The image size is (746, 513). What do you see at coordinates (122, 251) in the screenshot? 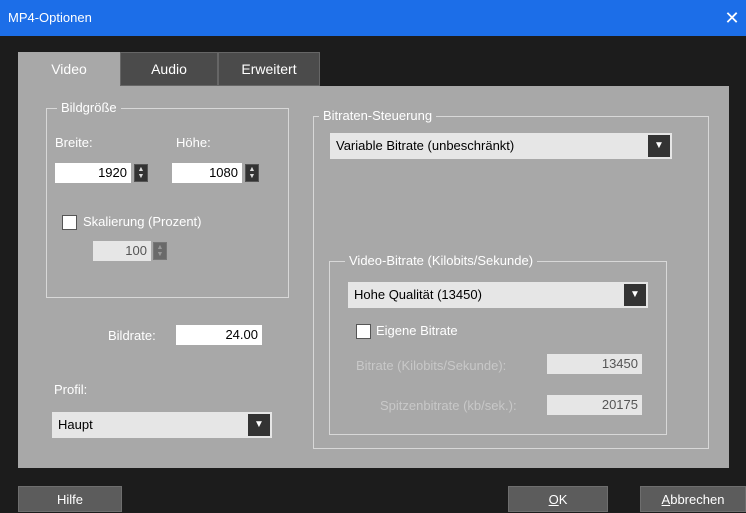
I see `skalierung-input: 100` at bounding box center [122, 251].